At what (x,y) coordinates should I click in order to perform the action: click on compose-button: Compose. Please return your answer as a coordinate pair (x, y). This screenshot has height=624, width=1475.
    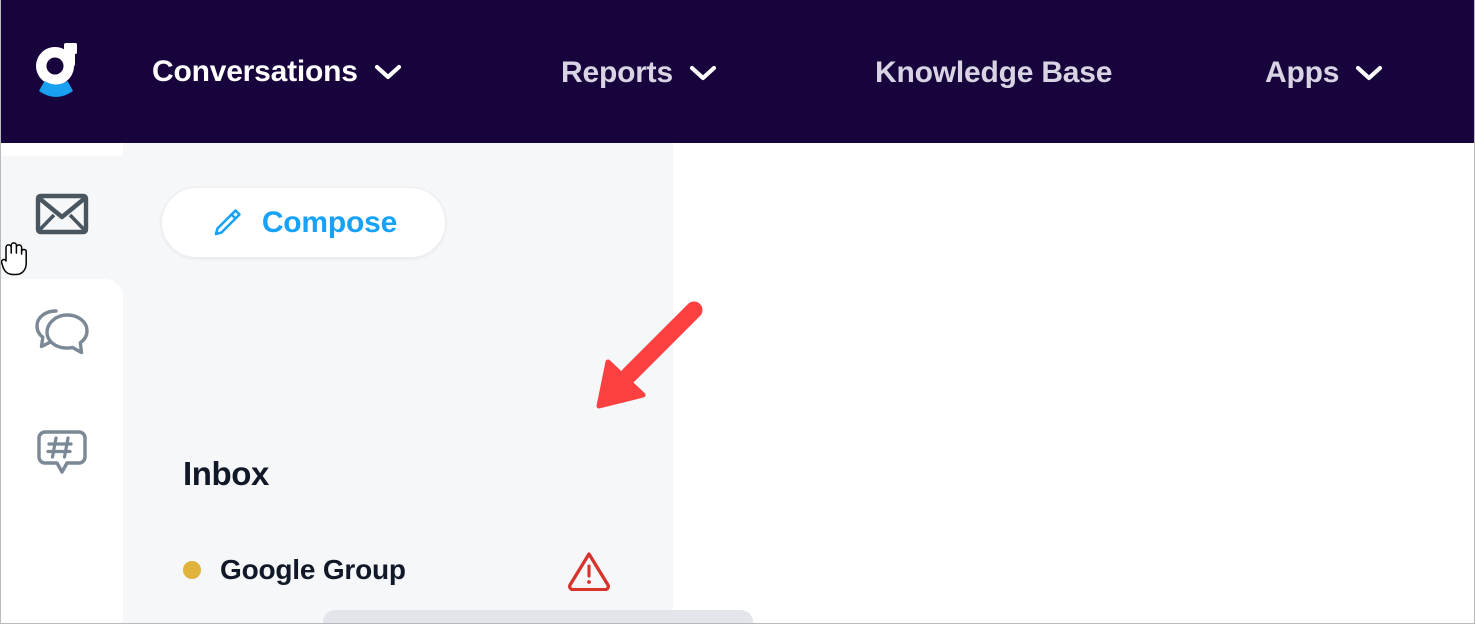
    Looking at the image, I should click on (303, 222).